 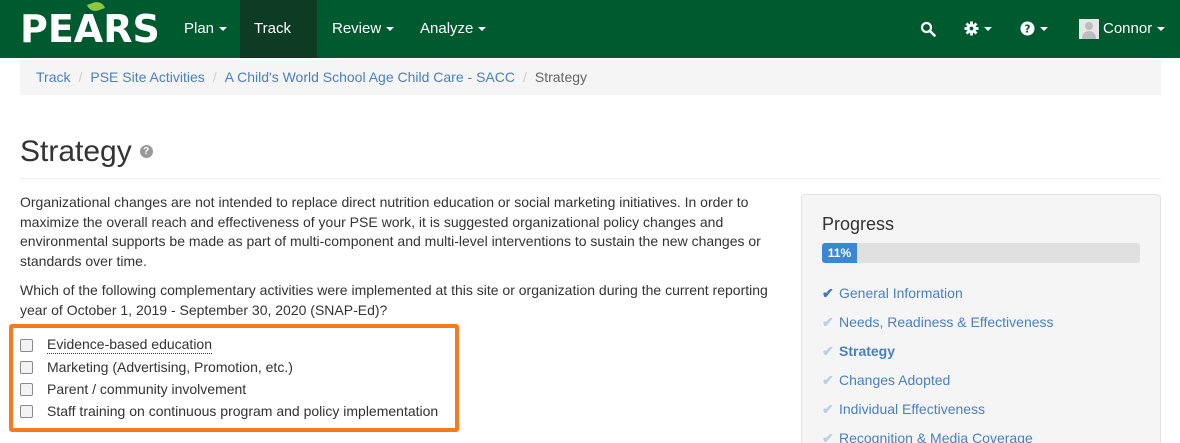 What do you see at coordinates (590, 178) in the screenshot?
I see `title-divider` at bounding box center [590, 178].